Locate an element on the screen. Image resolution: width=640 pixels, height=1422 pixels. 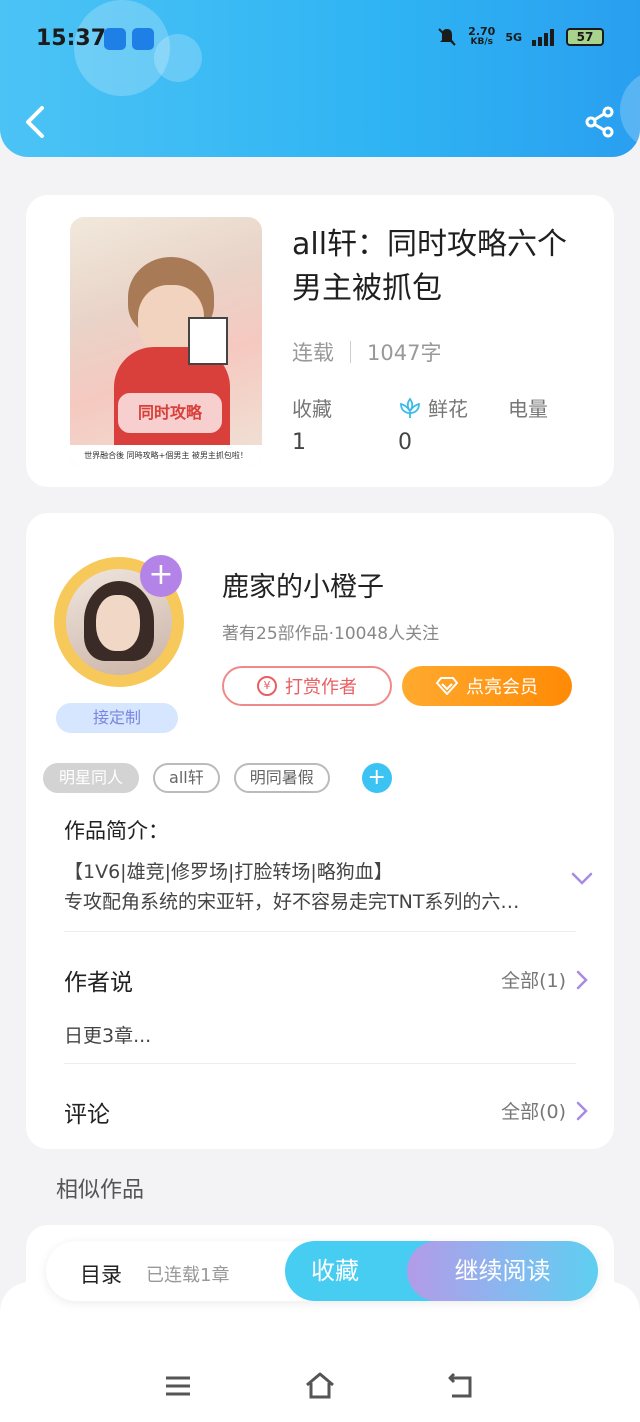
book-title: all轩：同时攻略六个男主被抓包 is located at coordinates (430, 266).